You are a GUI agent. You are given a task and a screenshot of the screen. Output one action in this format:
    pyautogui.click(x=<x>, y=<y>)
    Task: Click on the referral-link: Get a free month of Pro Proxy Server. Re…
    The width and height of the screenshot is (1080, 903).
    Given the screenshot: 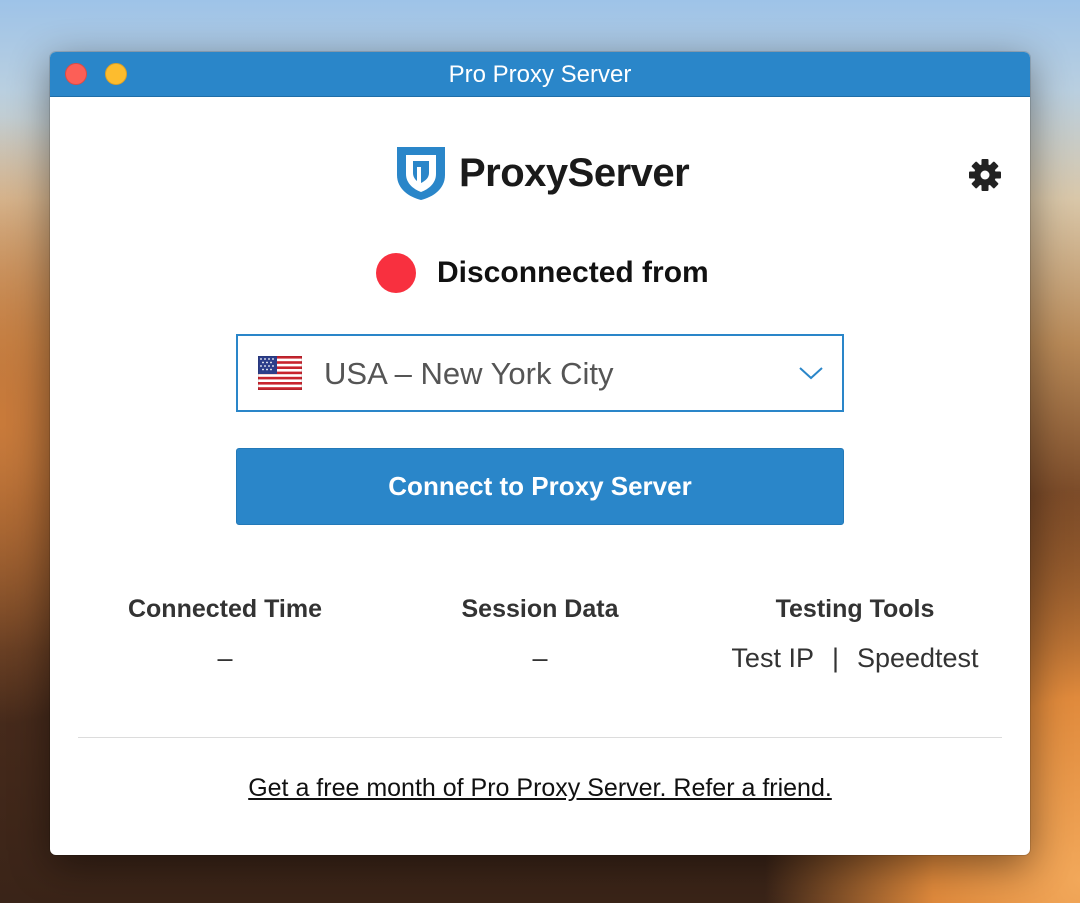 What is the action you would take?
    pyautogui.click(x=540, y=788)
    